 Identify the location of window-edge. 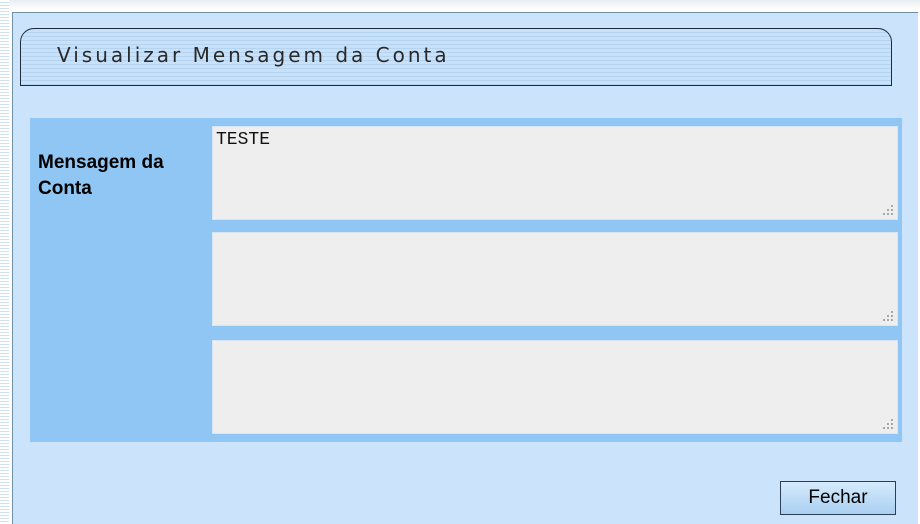
(4, 262).